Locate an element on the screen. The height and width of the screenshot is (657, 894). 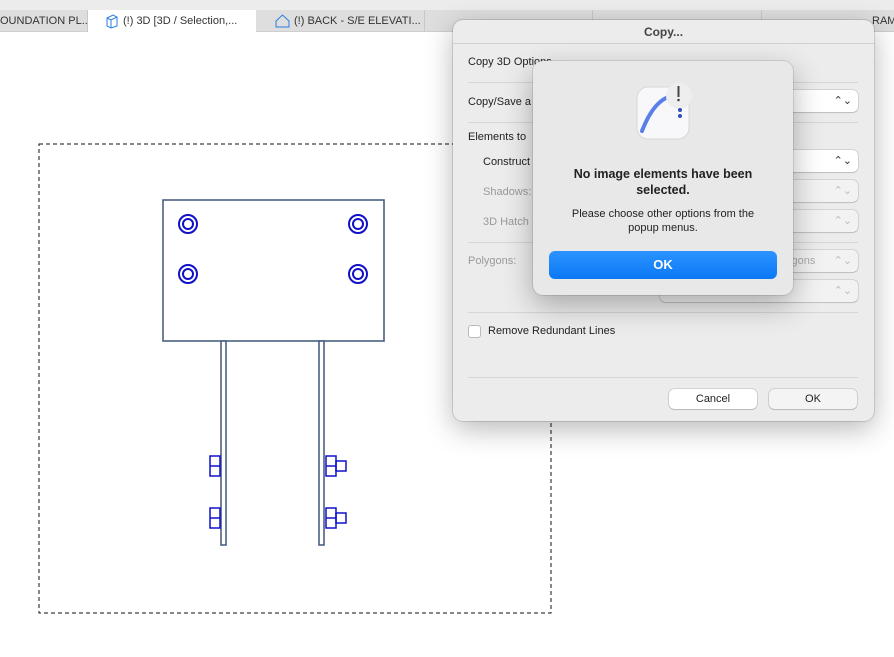
window-top-strip is located at coordinates (447, 5).